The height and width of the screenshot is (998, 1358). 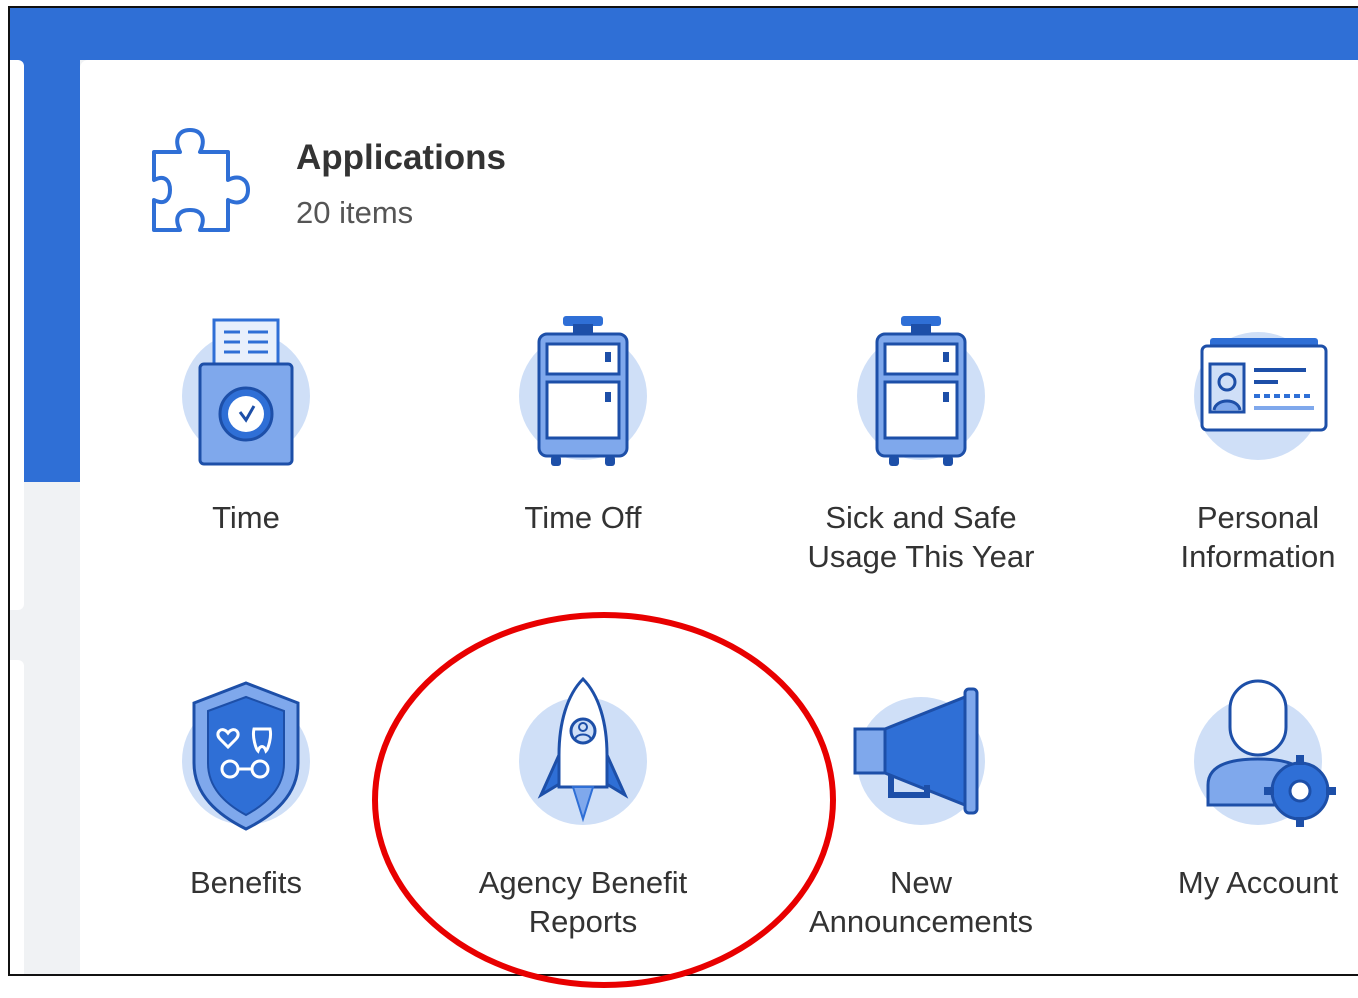 I want to click on app-label: Sick and Safe, so click(x=921, y=517).